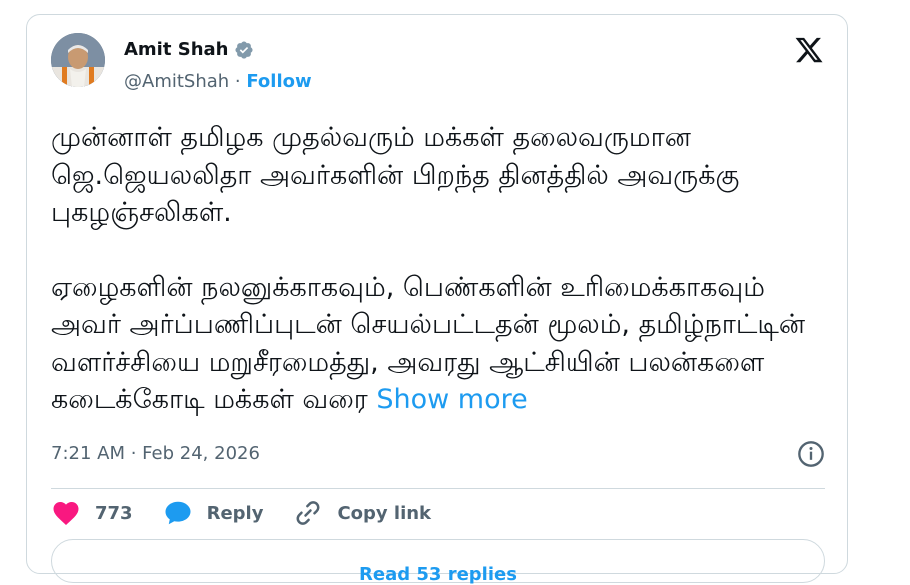  Describe the element at coordinates (92, 513) in the screenshot. I see `like-button: 773` at that location.